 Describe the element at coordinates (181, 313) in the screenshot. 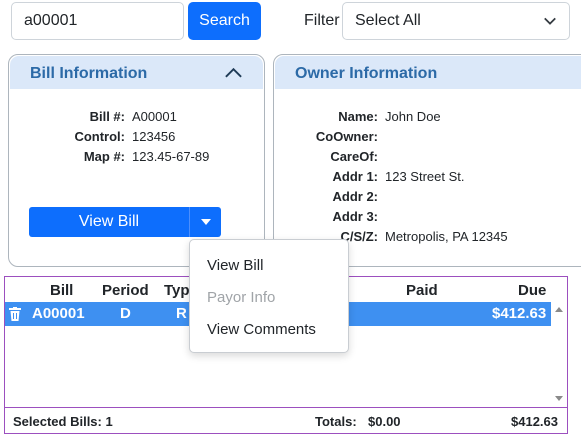

I see `row-type: R` at that location.